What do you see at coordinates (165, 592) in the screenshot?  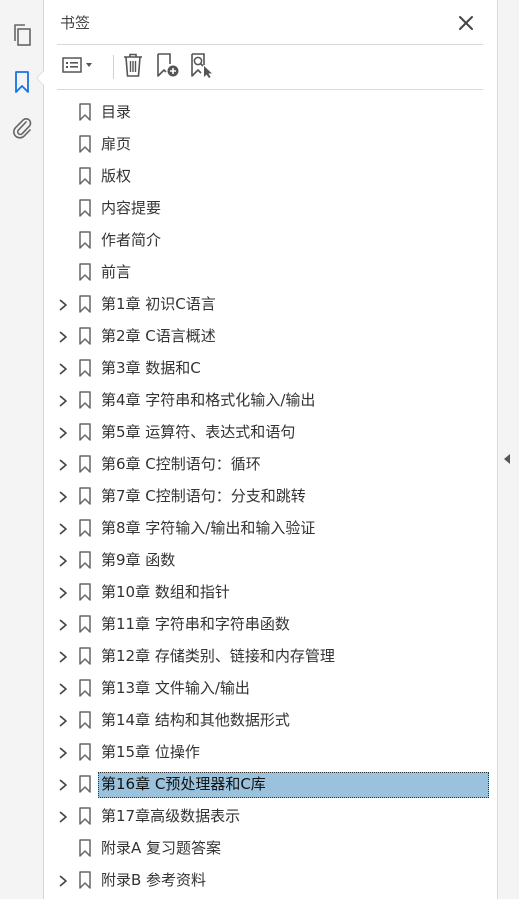 I see `bookmark-label: 第10章 数组和指针` at bounding box center [165, 592].